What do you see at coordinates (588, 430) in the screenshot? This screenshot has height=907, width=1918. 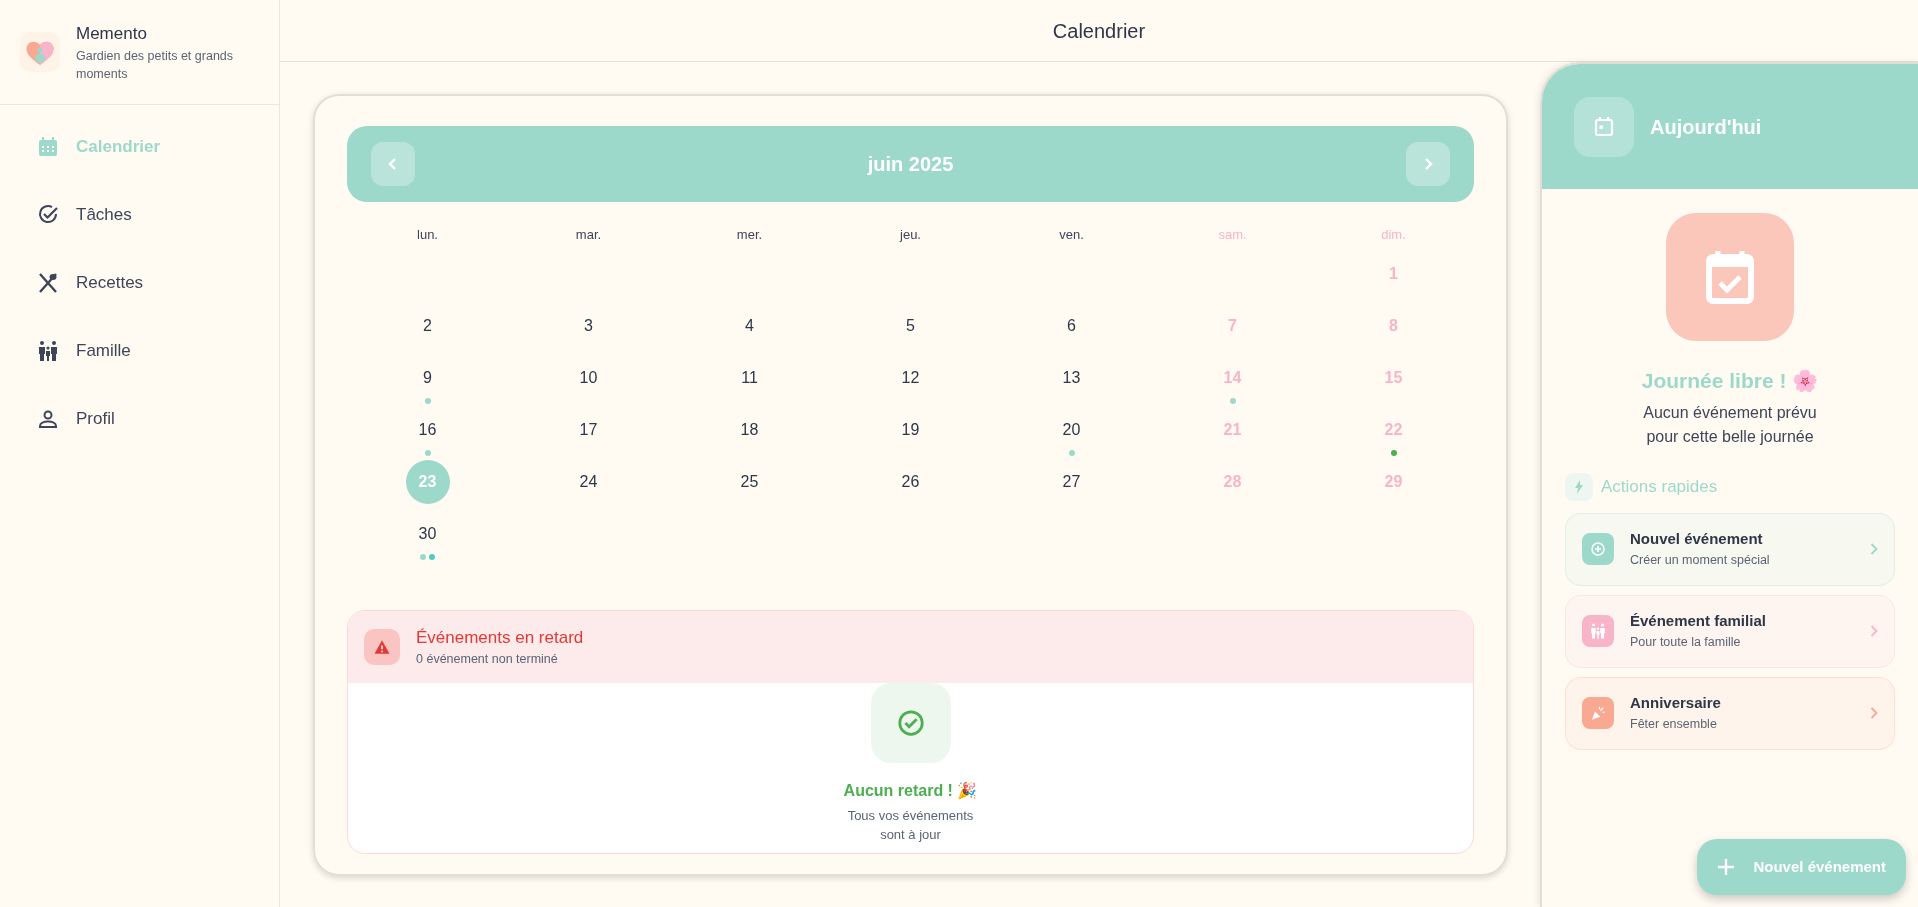 I see `calendar-day: 17` at bounding box center [588, 430].